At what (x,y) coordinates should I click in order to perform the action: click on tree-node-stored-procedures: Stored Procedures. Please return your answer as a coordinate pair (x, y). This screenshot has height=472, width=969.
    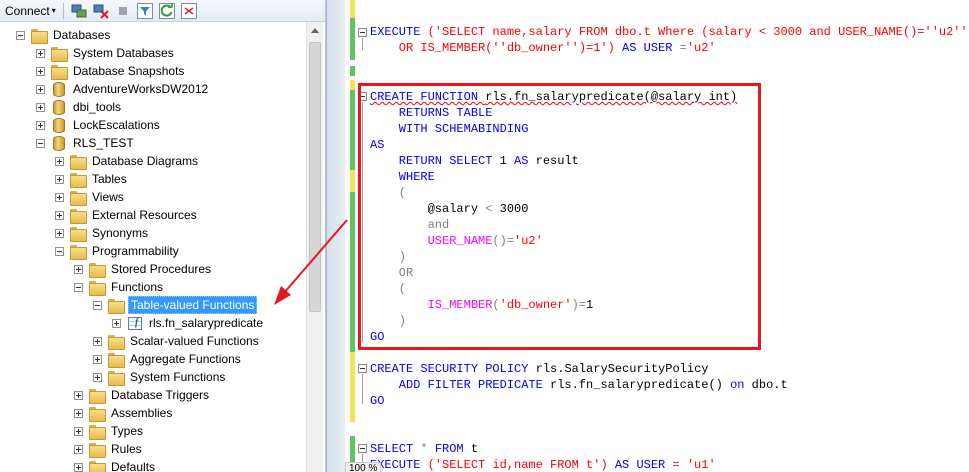
    Looking at the image, I should click on (143, 269).